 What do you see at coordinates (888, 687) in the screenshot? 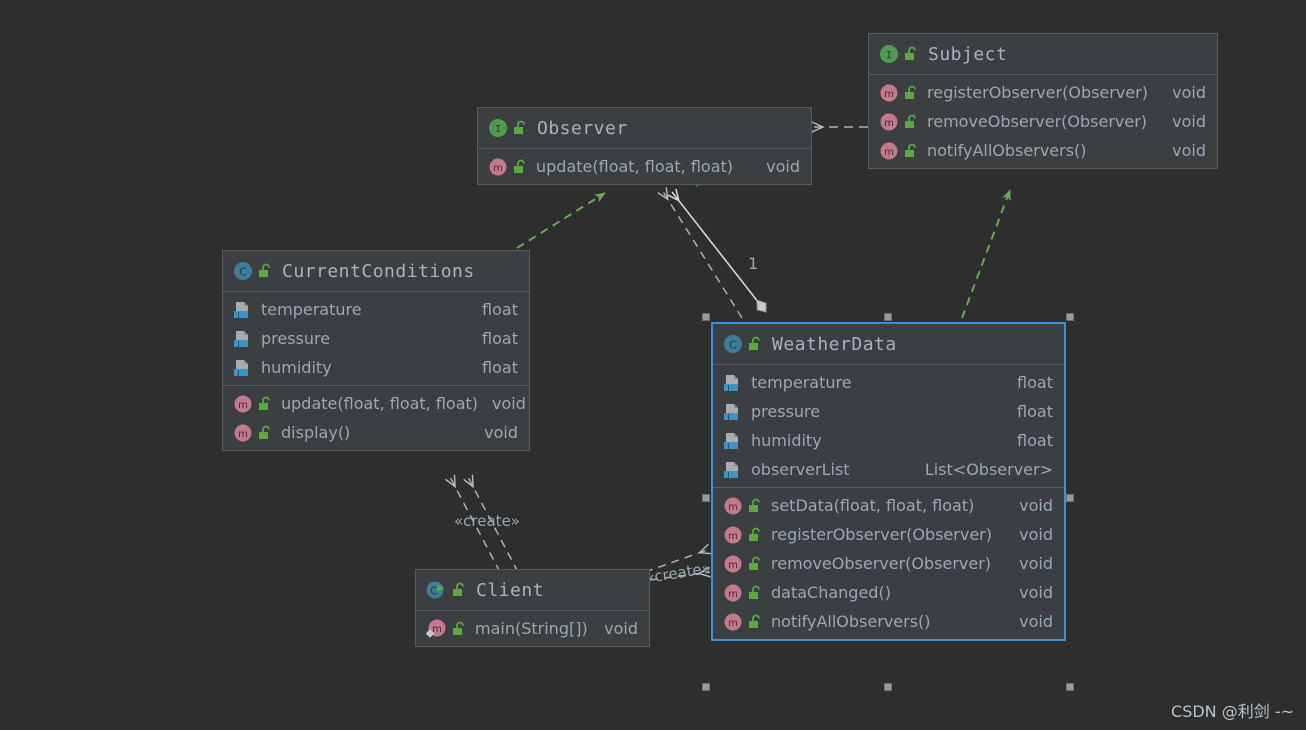
I see `resize-handle-s` at bounding box center [888, 687].